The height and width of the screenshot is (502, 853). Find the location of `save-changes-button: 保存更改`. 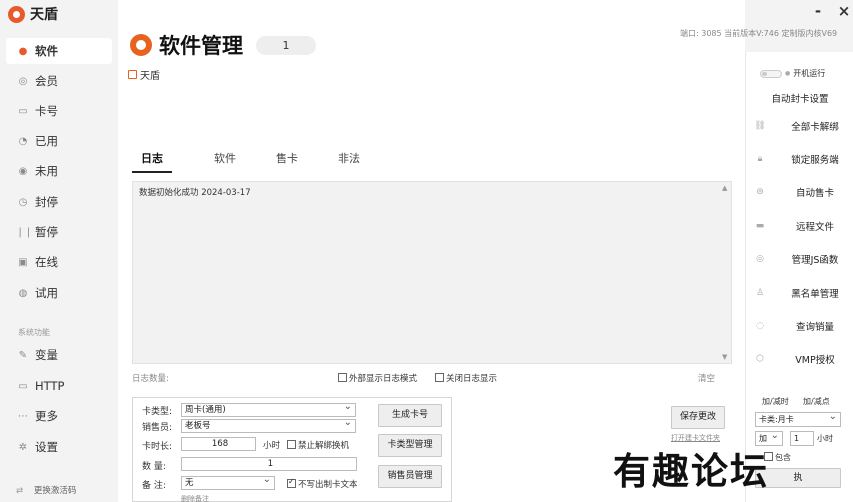

save-changes-button: 保存更改 is located at coordinates (698, 417).